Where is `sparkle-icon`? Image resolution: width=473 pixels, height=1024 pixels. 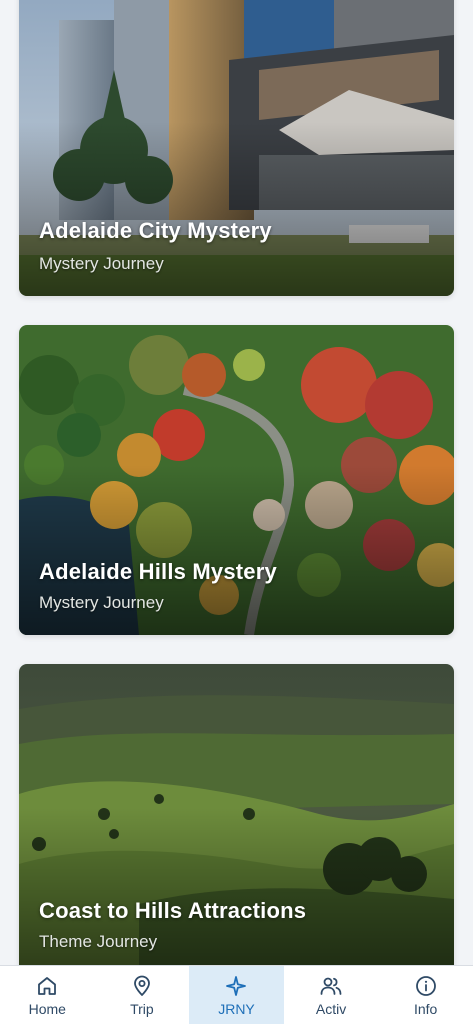 sparkle-icon is located at coordinates (236, 985).